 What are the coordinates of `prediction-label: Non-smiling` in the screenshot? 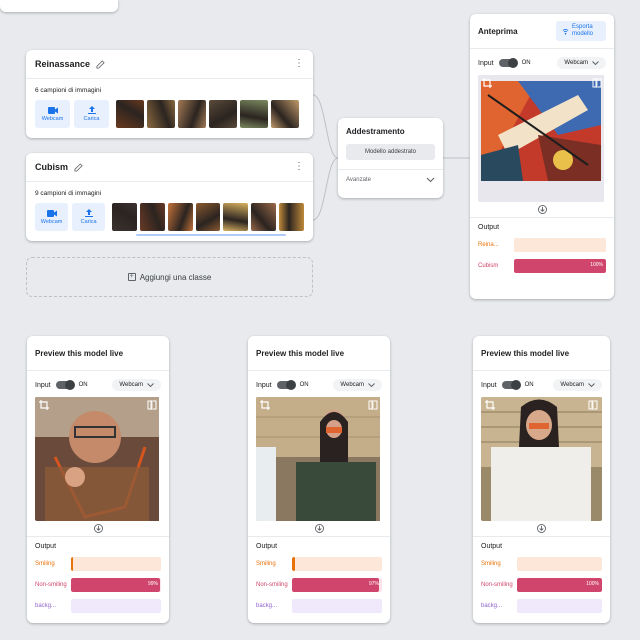 It's located at (272, 584).